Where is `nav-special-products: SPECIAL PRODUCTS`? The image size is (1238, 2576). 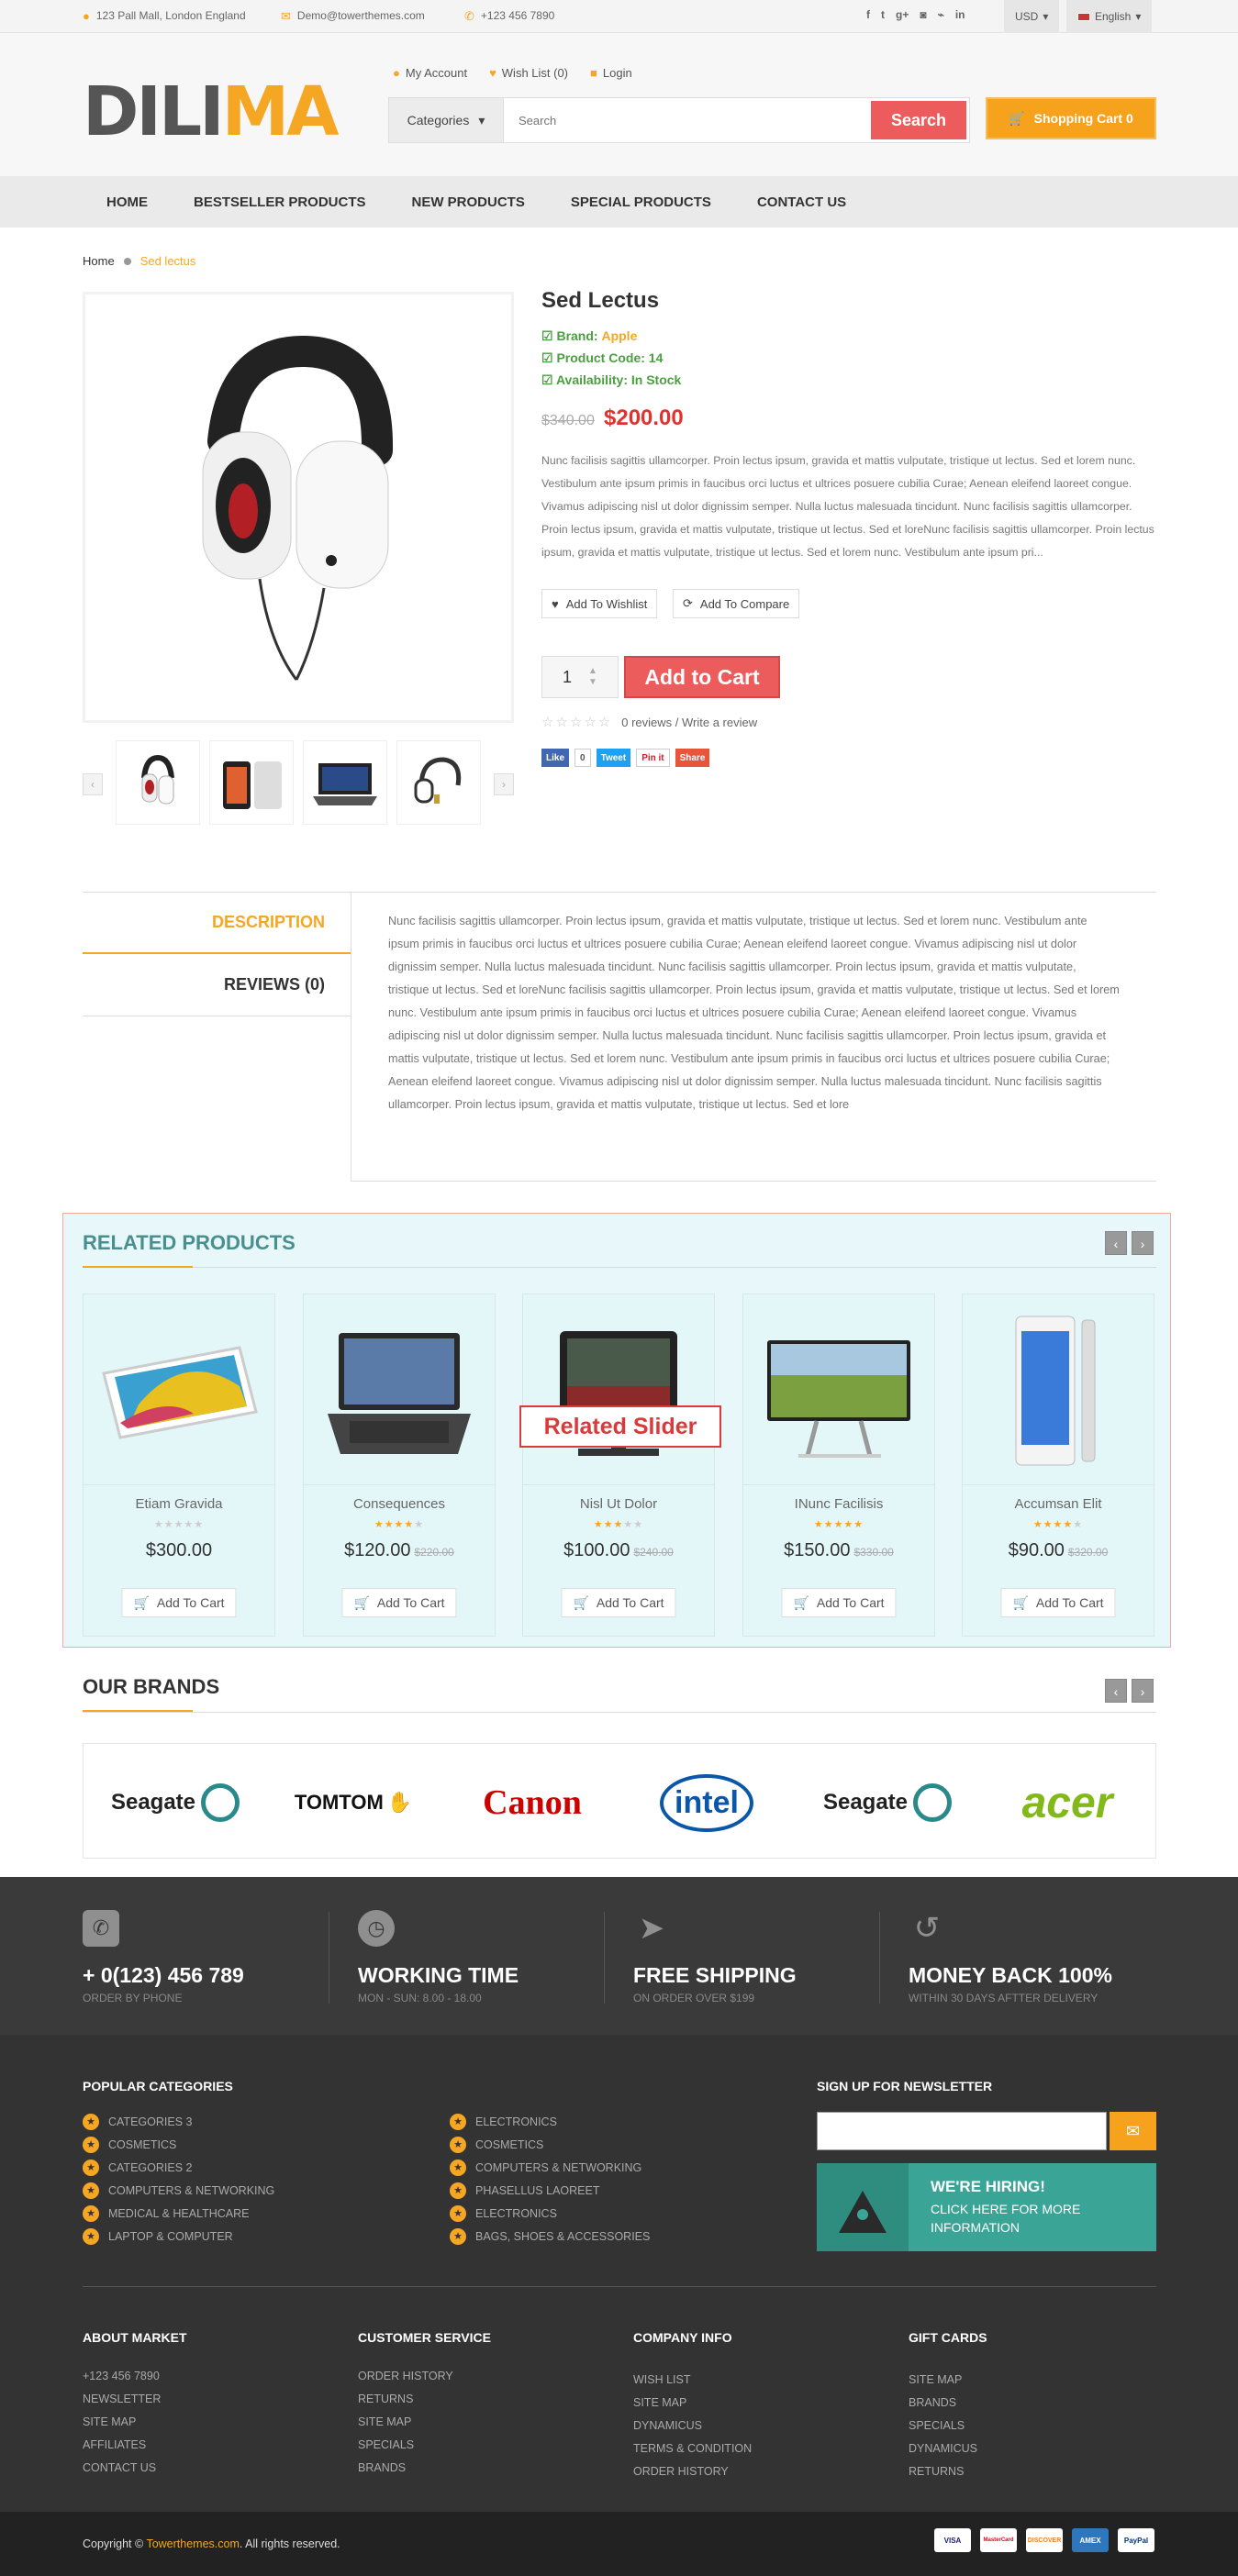
nav-special-products: SPECIAL PRODUCTS is located at coordinates (641, 202).